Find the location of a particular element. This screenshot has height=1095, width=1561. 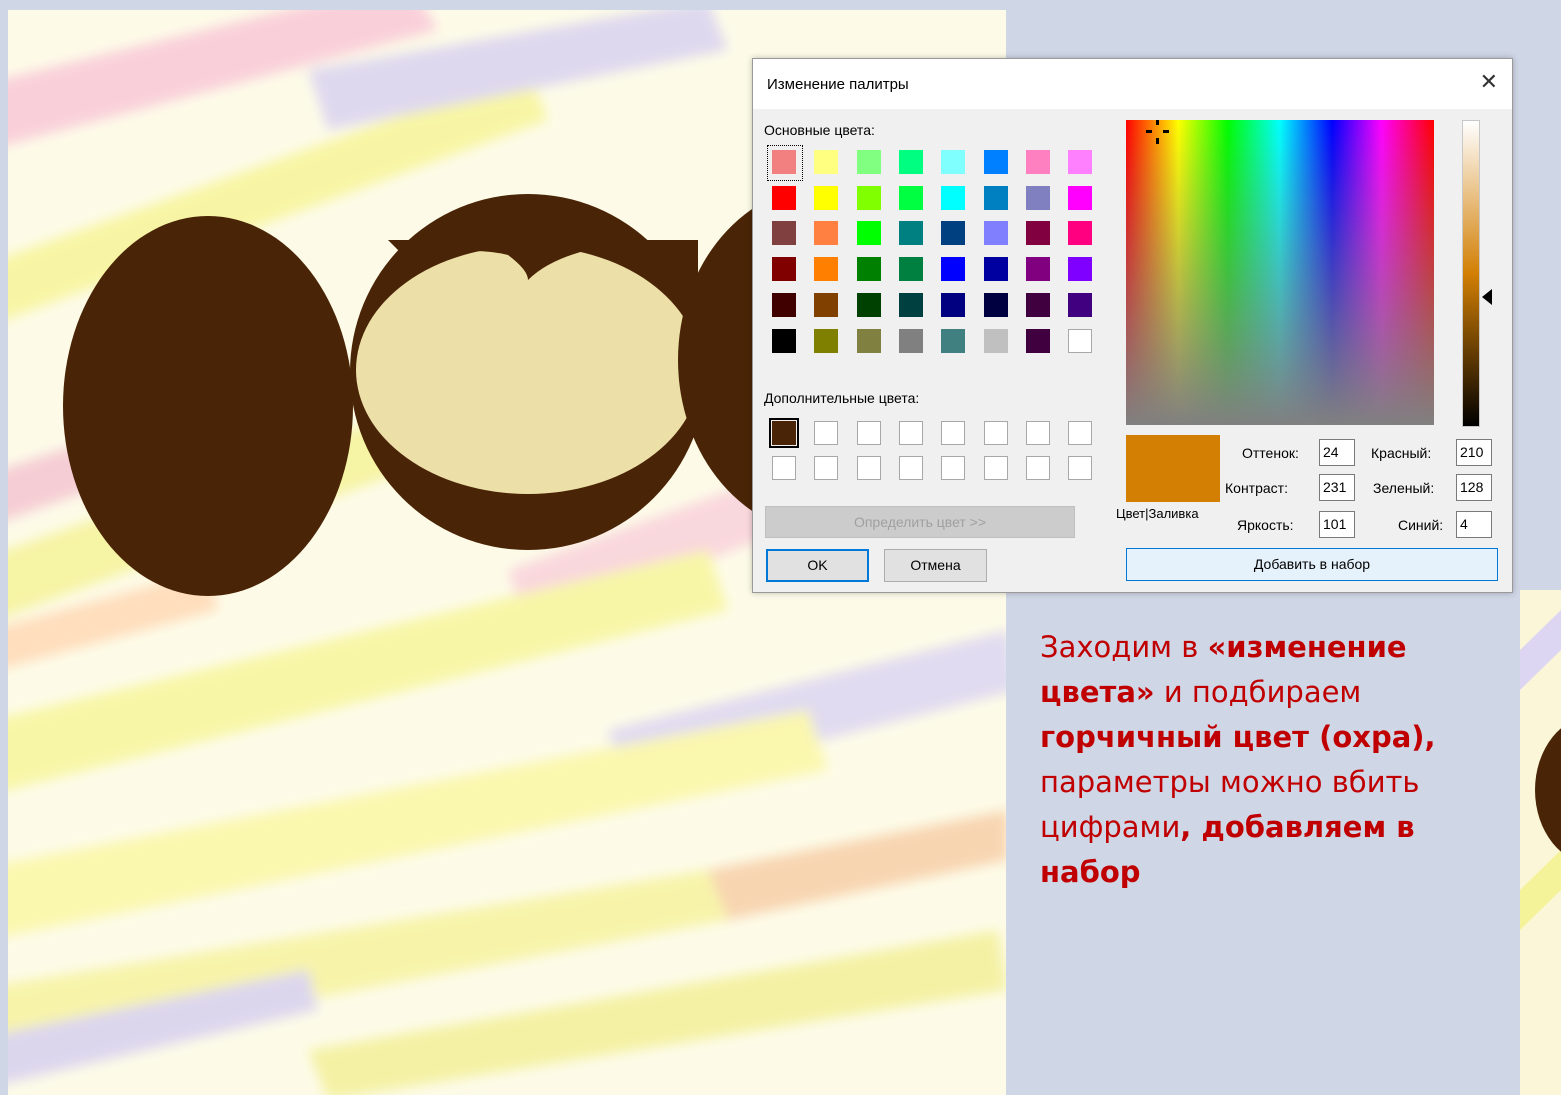

dialog-title: Изменение палитры is located at coordinates (838, 84).